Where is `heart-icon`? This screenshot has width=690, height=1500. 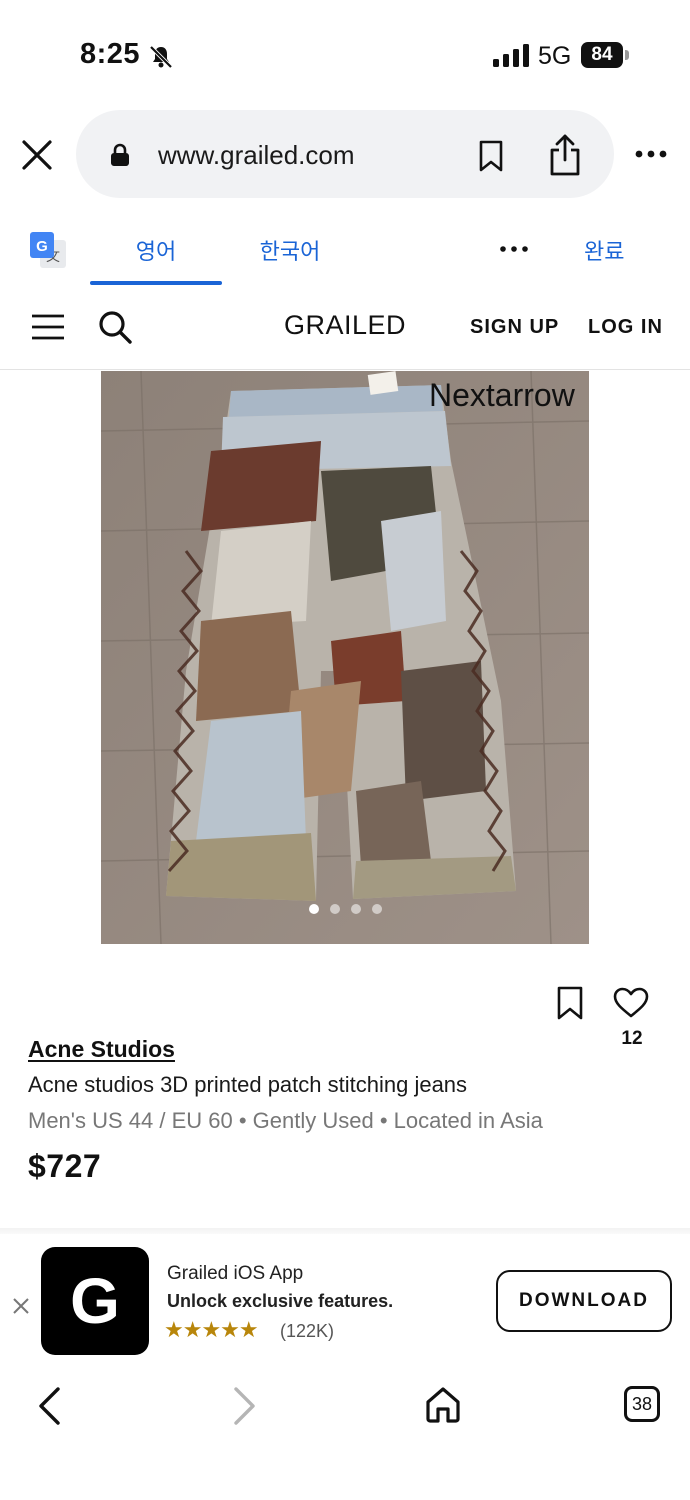
heart-icon is located at coordinates (631, 1003).